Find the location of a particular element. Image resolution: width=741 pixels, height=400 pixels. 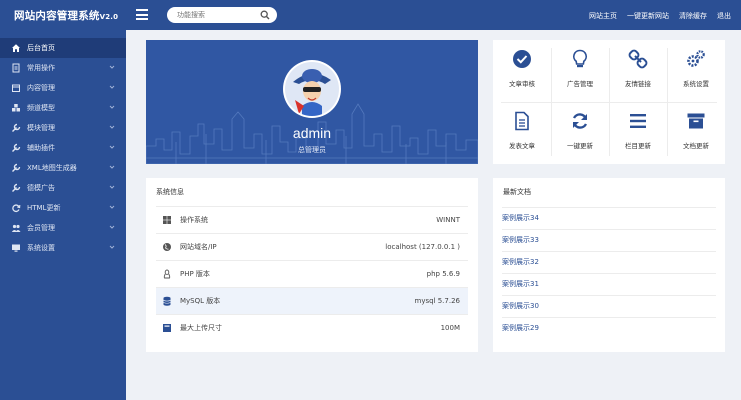

profile-role: 总管理员 is located at coordinates (312, 150).